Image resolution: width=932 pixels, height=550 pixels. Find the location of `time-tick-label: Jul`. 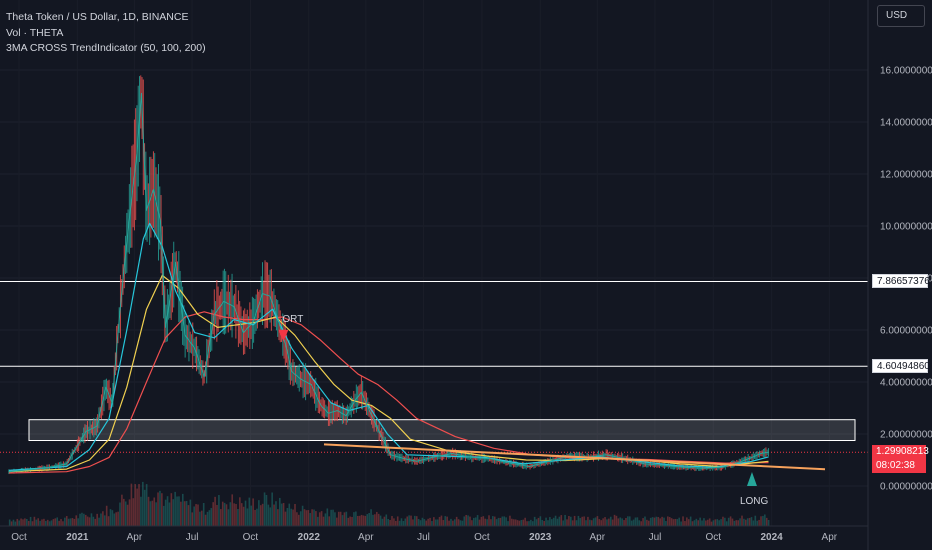

time-tick-label: Jul is located at coordinates (655, 537).